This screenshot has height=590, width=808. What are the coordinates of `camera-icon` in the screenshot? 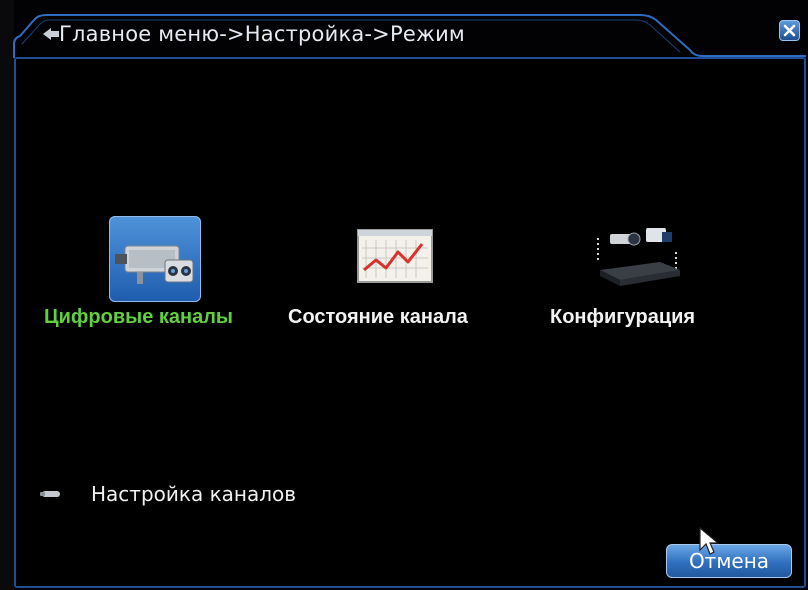 It's located at (154, 264).